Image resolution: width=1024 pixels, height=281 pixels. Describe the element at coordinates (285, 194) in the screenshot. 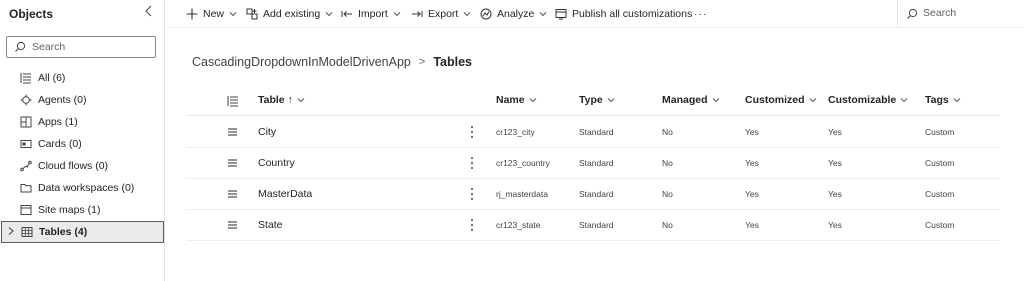

I see `table-display-name: MasterData` at that location.